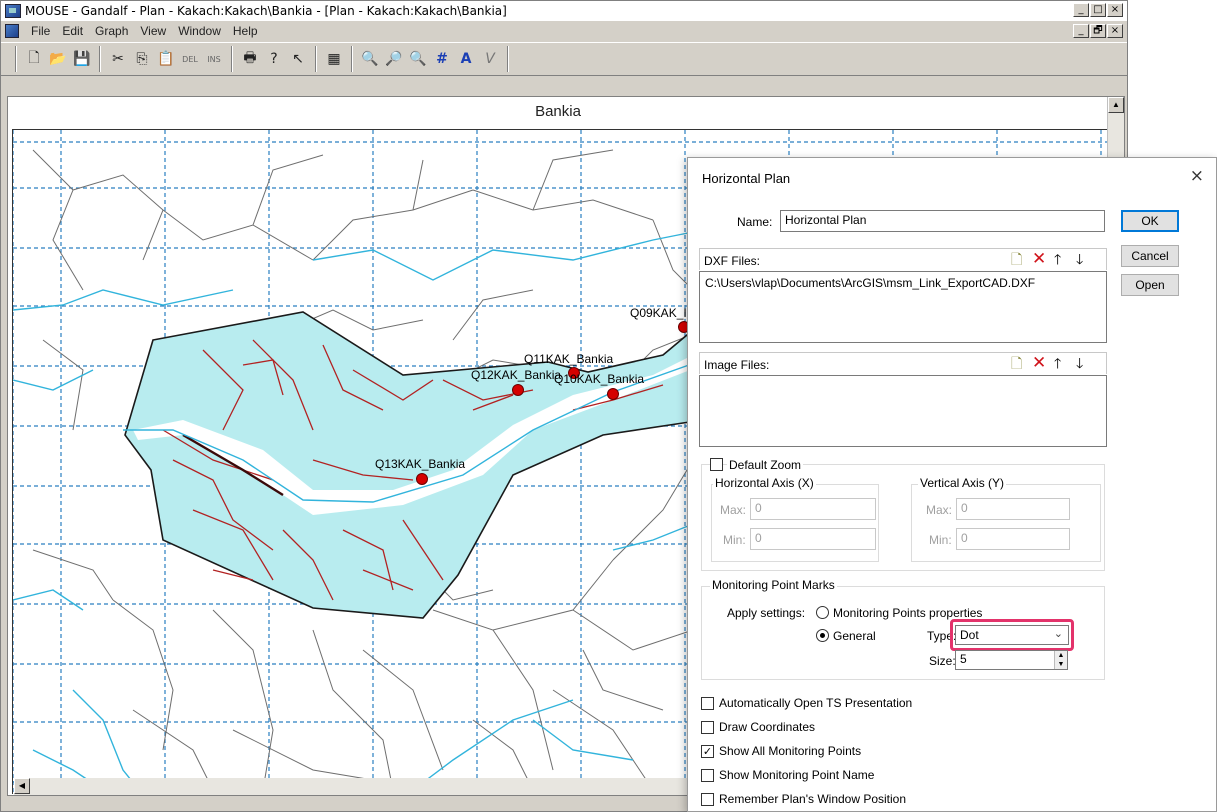 Image resolution: width=1217 pixels, height=812 pixels. I want to click on size-stepper: 5 ▲ ▼, so click(1011, 660).